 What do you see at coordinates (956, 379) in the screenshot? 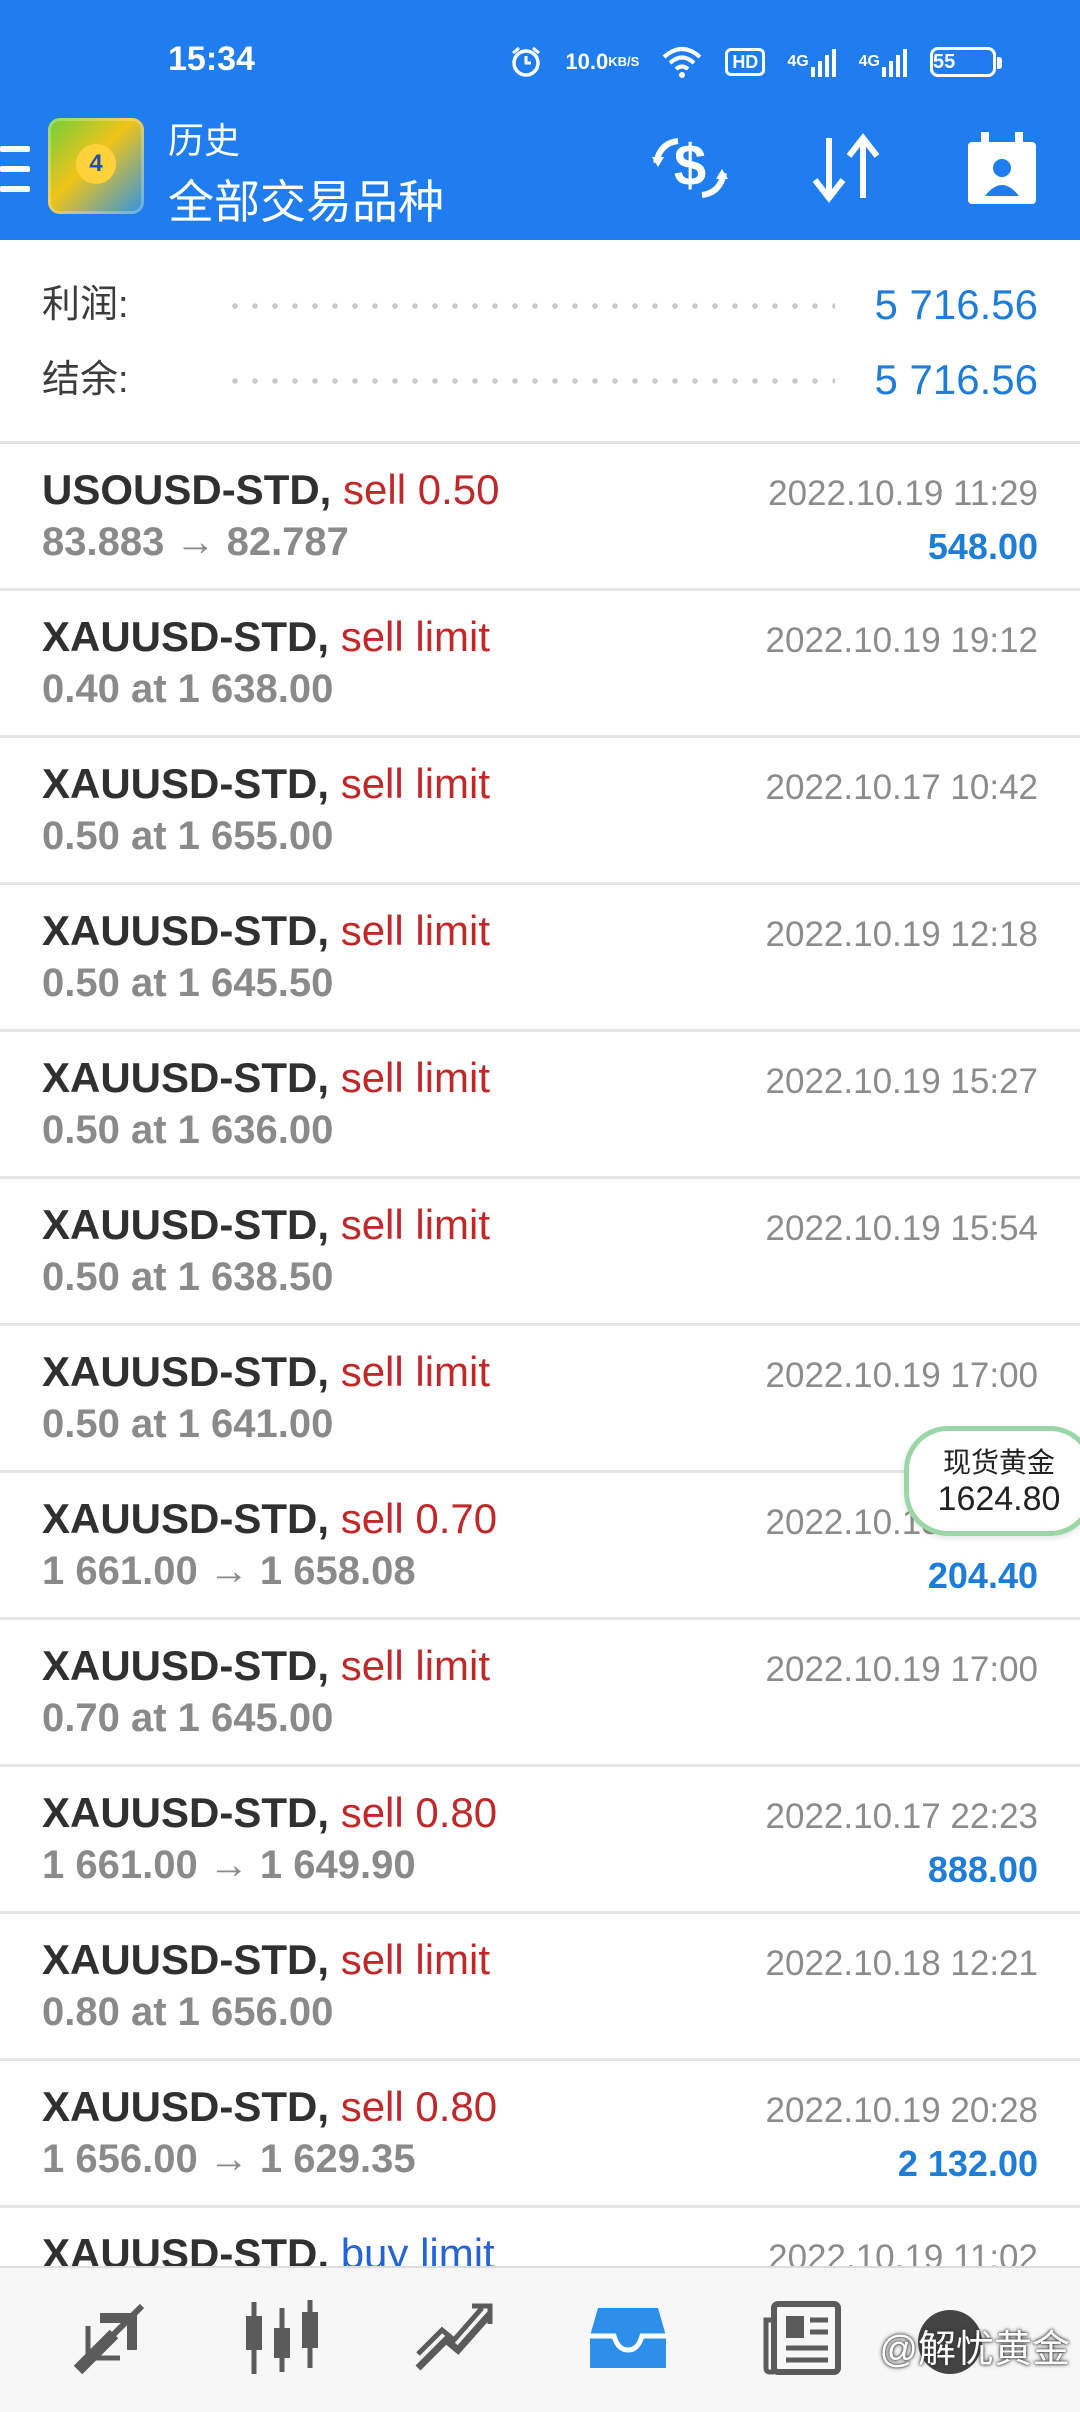
I see `balance-value: 5 716.56` at bounding box center [956, 379].